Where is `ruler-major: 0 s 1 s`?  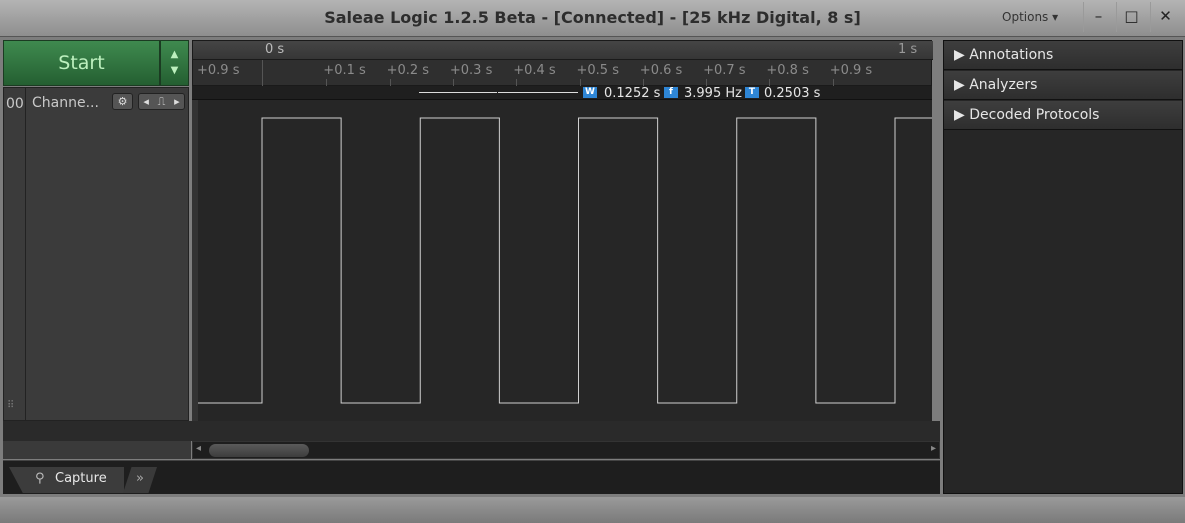
ruler-major: 0 s 1 s is located at coordinates (563, 50).